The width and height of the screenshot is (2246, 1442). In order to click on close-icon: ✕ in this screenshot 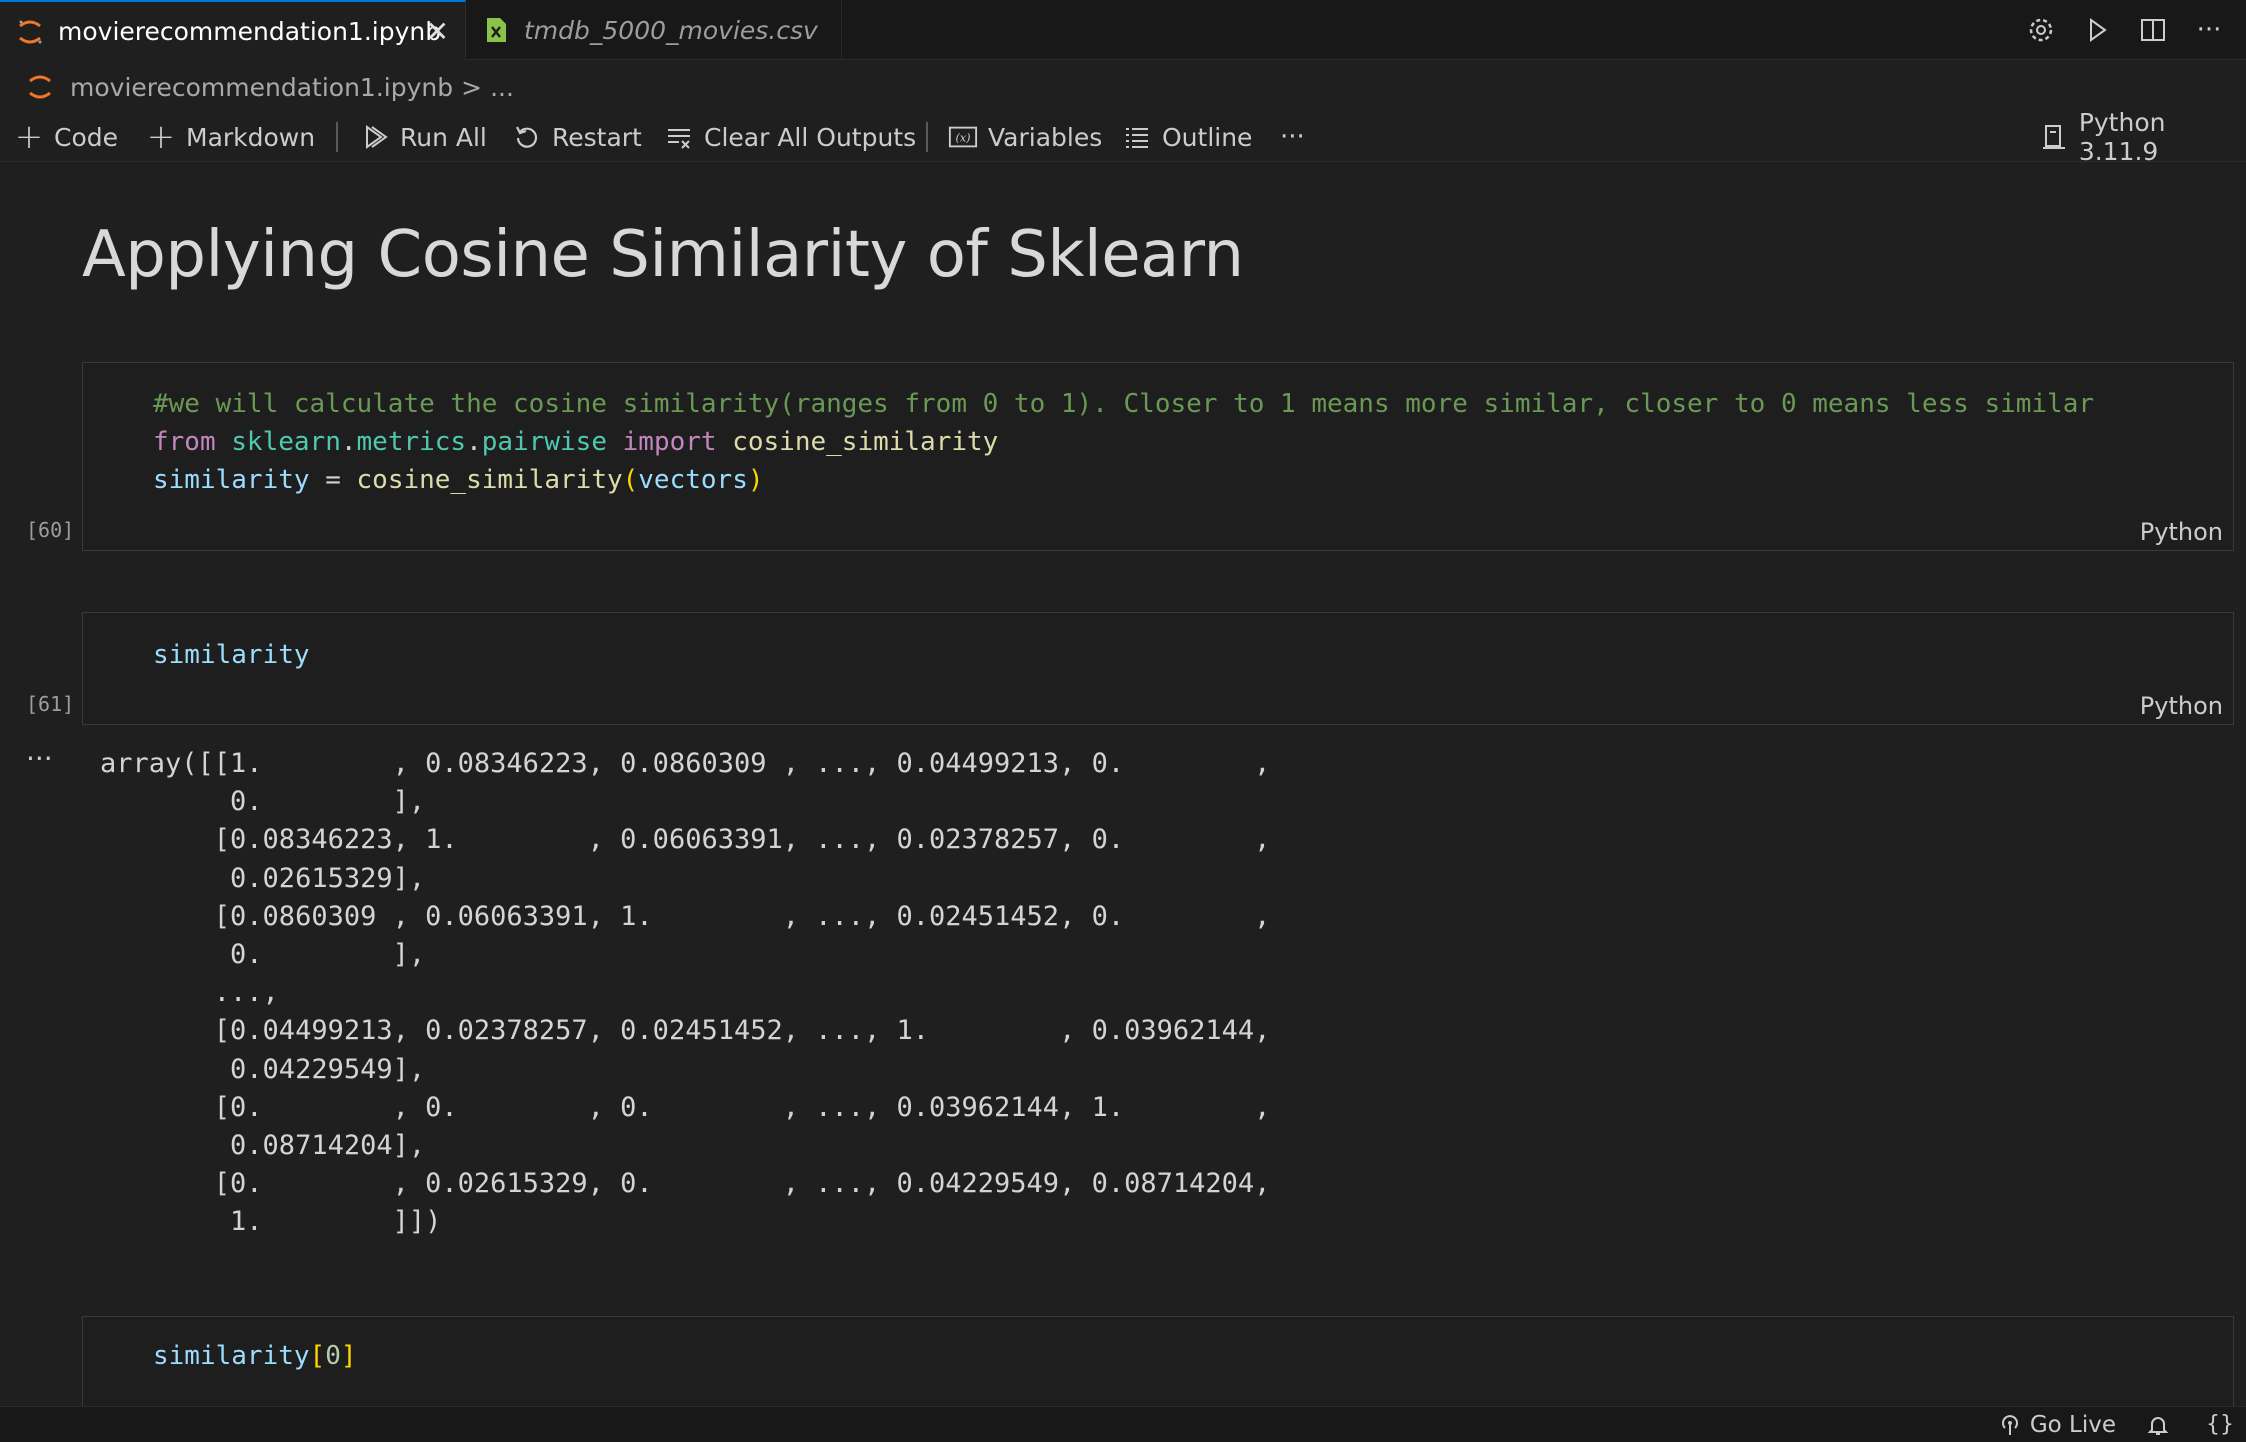, I will do `click(437, 31)`.